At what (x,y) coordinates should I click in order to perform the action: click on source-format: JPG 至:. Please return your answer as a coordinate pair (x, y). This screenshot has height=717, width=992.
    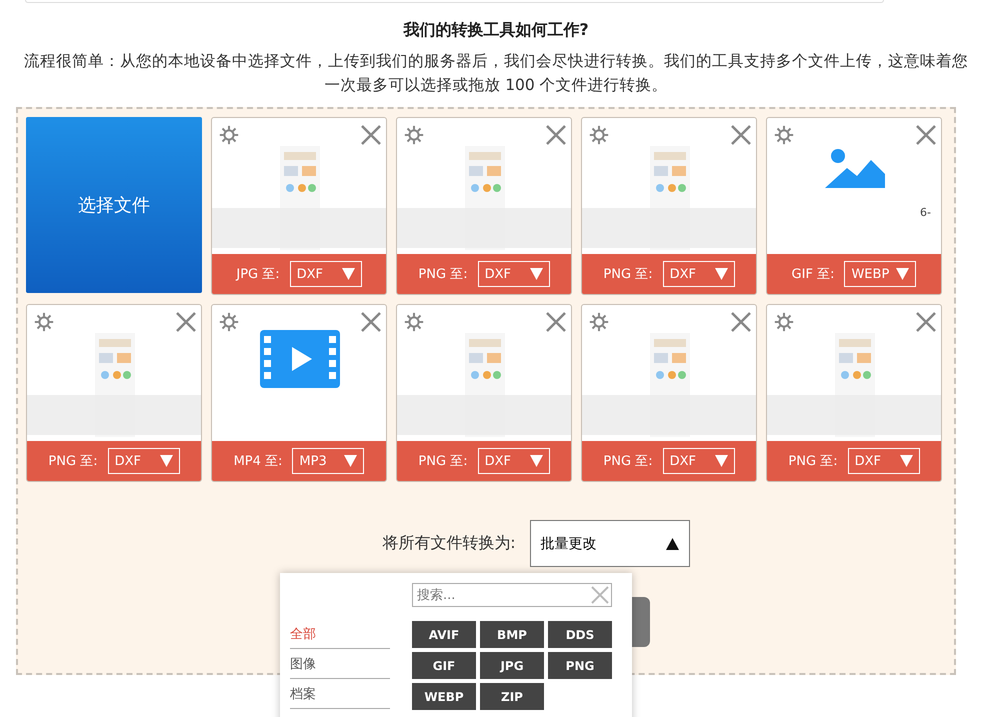
    Looking at the image, I should click on (258, 274).